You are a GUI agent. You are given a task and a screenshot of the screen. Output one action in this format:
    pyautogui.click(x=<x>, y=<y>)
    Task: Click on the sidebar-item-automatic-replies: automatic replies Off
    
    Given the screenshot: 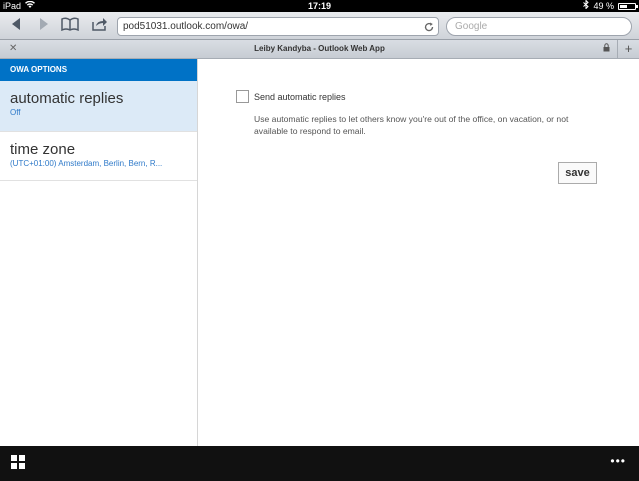 What is the action you would take?
    pyautogui.click(x=98, y=106)
    